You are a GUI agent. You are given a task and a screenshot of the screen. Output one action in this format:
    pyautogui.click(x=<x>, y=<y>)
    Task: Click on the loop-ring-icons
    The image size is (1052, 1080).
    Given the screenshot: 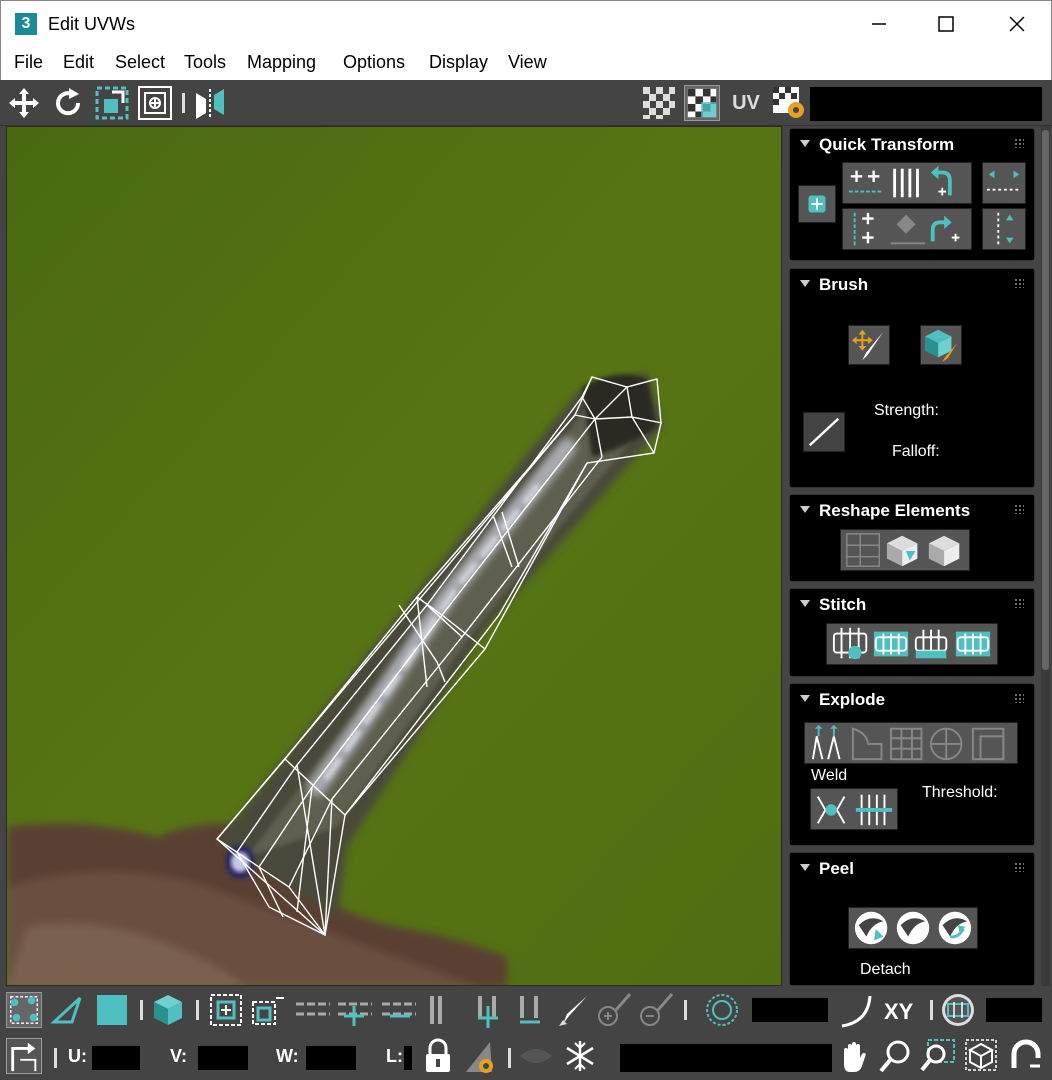 What is the action you would take?
    pyautogui.click(x=360, y=1010)
    